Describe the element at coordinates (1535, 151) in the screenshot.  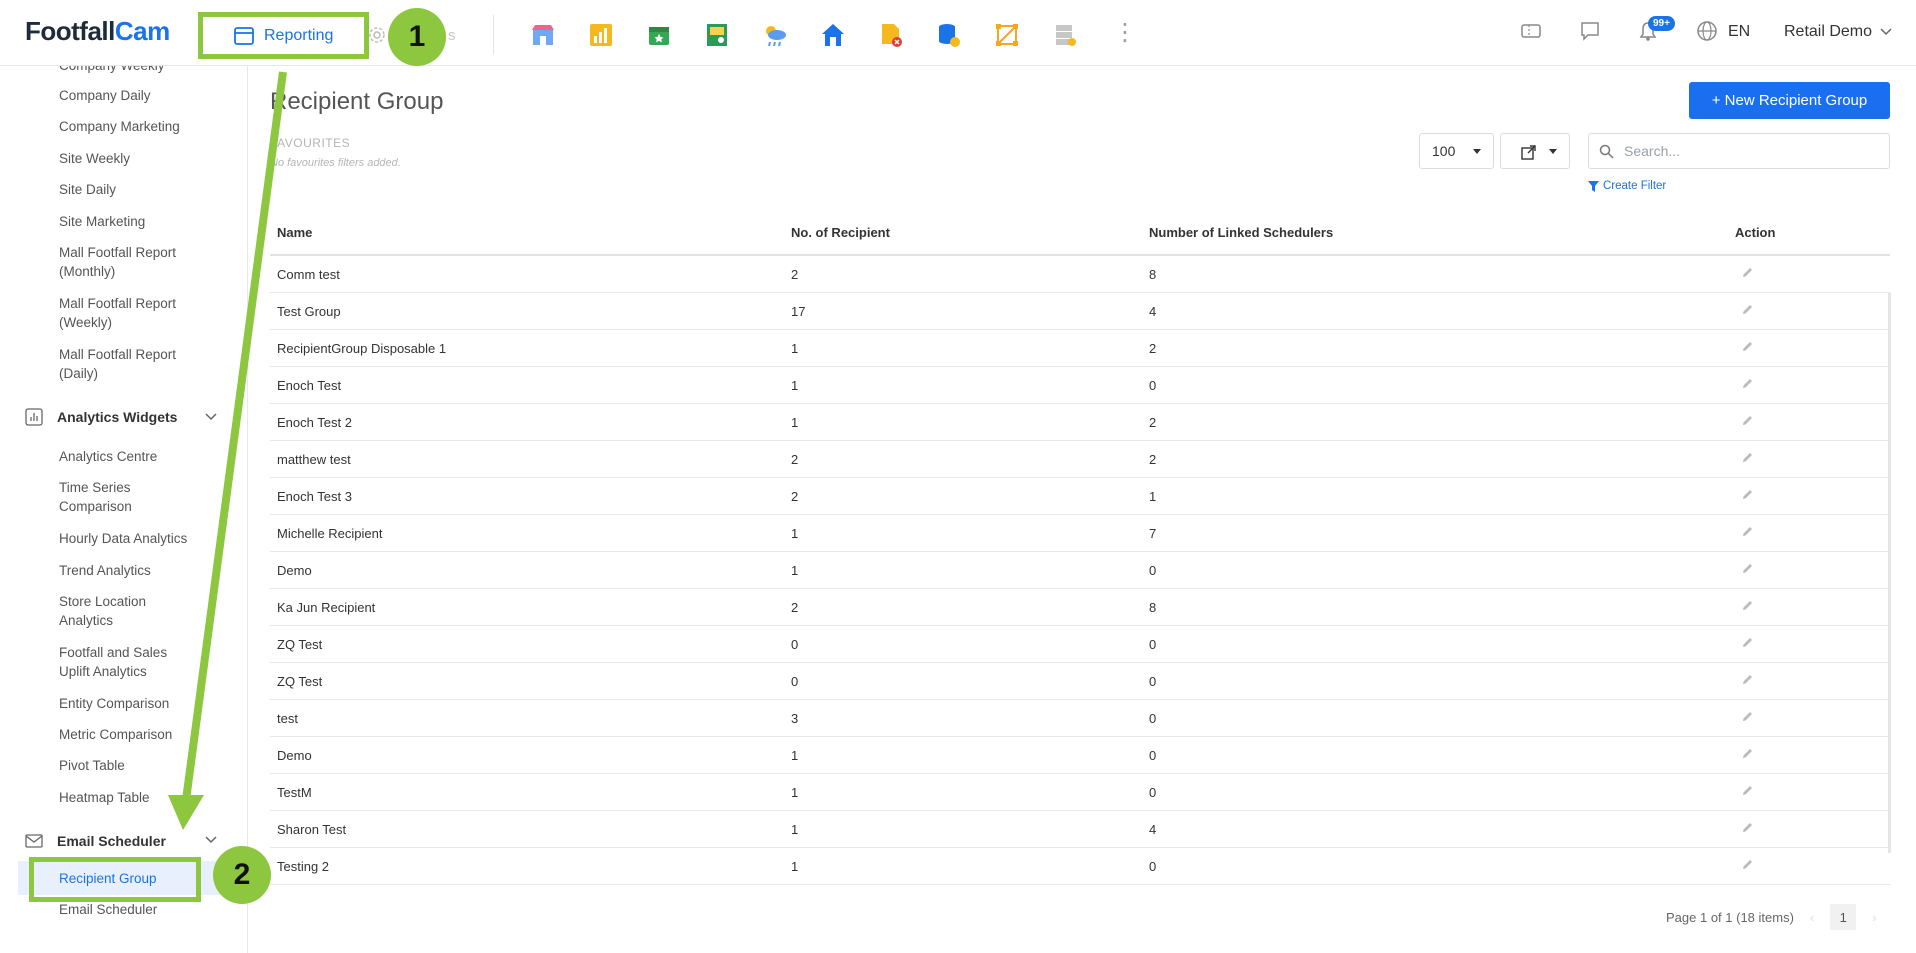
I see `export-button` at that location.